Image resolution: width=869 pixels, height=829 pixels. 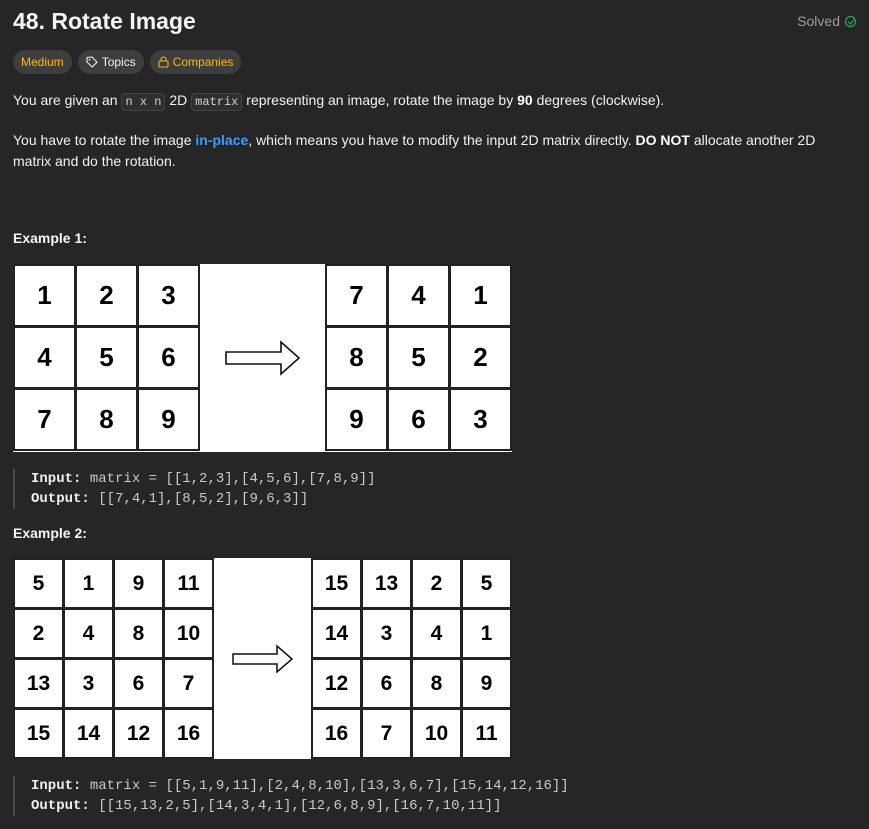 I want to click on topics-label: Topics, so click(x=118, y=62).